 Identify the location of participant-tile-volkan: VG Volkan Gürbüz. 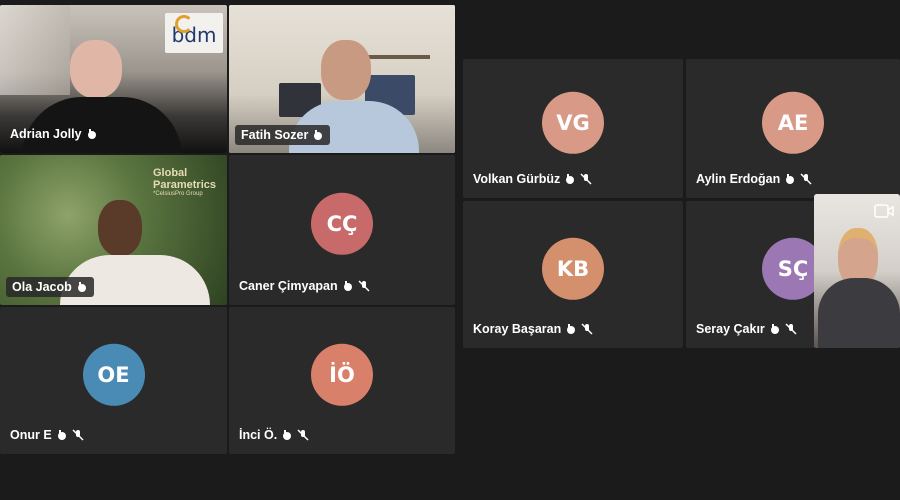
(573, 128).